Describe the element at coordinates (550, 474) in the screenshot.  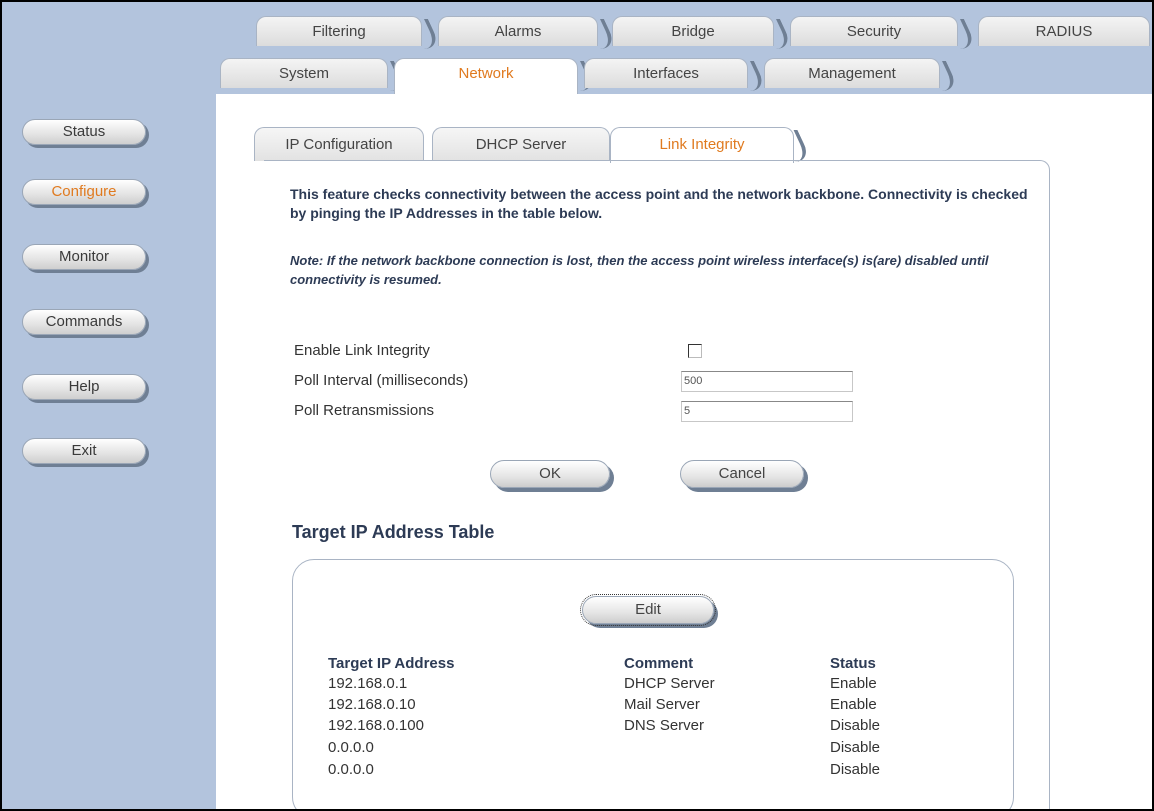
I see `ok-button: OK` at that location.